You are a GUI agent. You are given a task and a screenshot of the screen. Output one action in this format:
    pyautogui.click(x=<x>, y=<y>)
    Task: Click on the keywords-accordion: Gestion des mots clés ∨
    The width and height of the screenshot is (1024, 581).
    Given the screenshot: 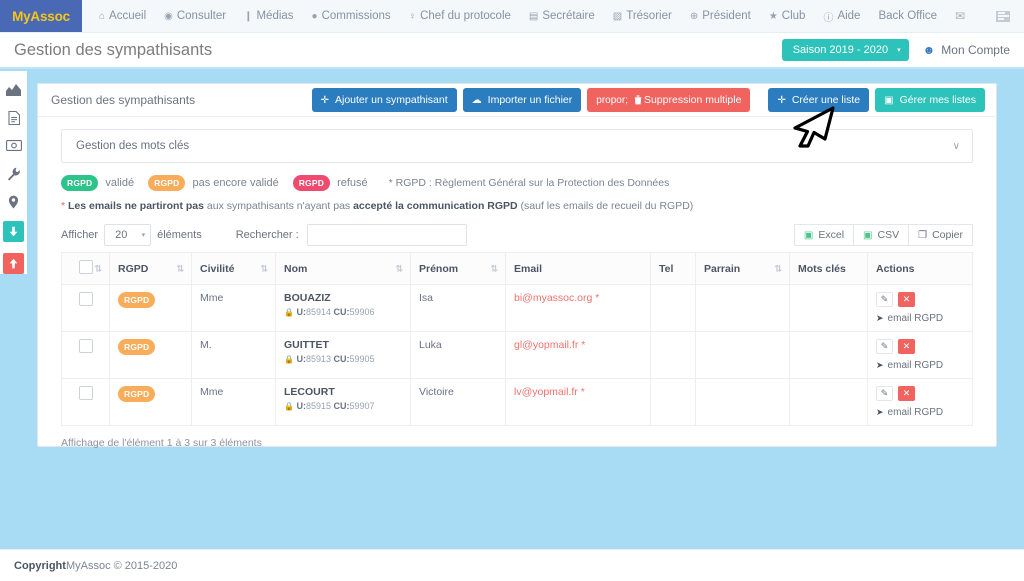 What is the action you would take?
    pyautogui.click(x=517, y=146)
    